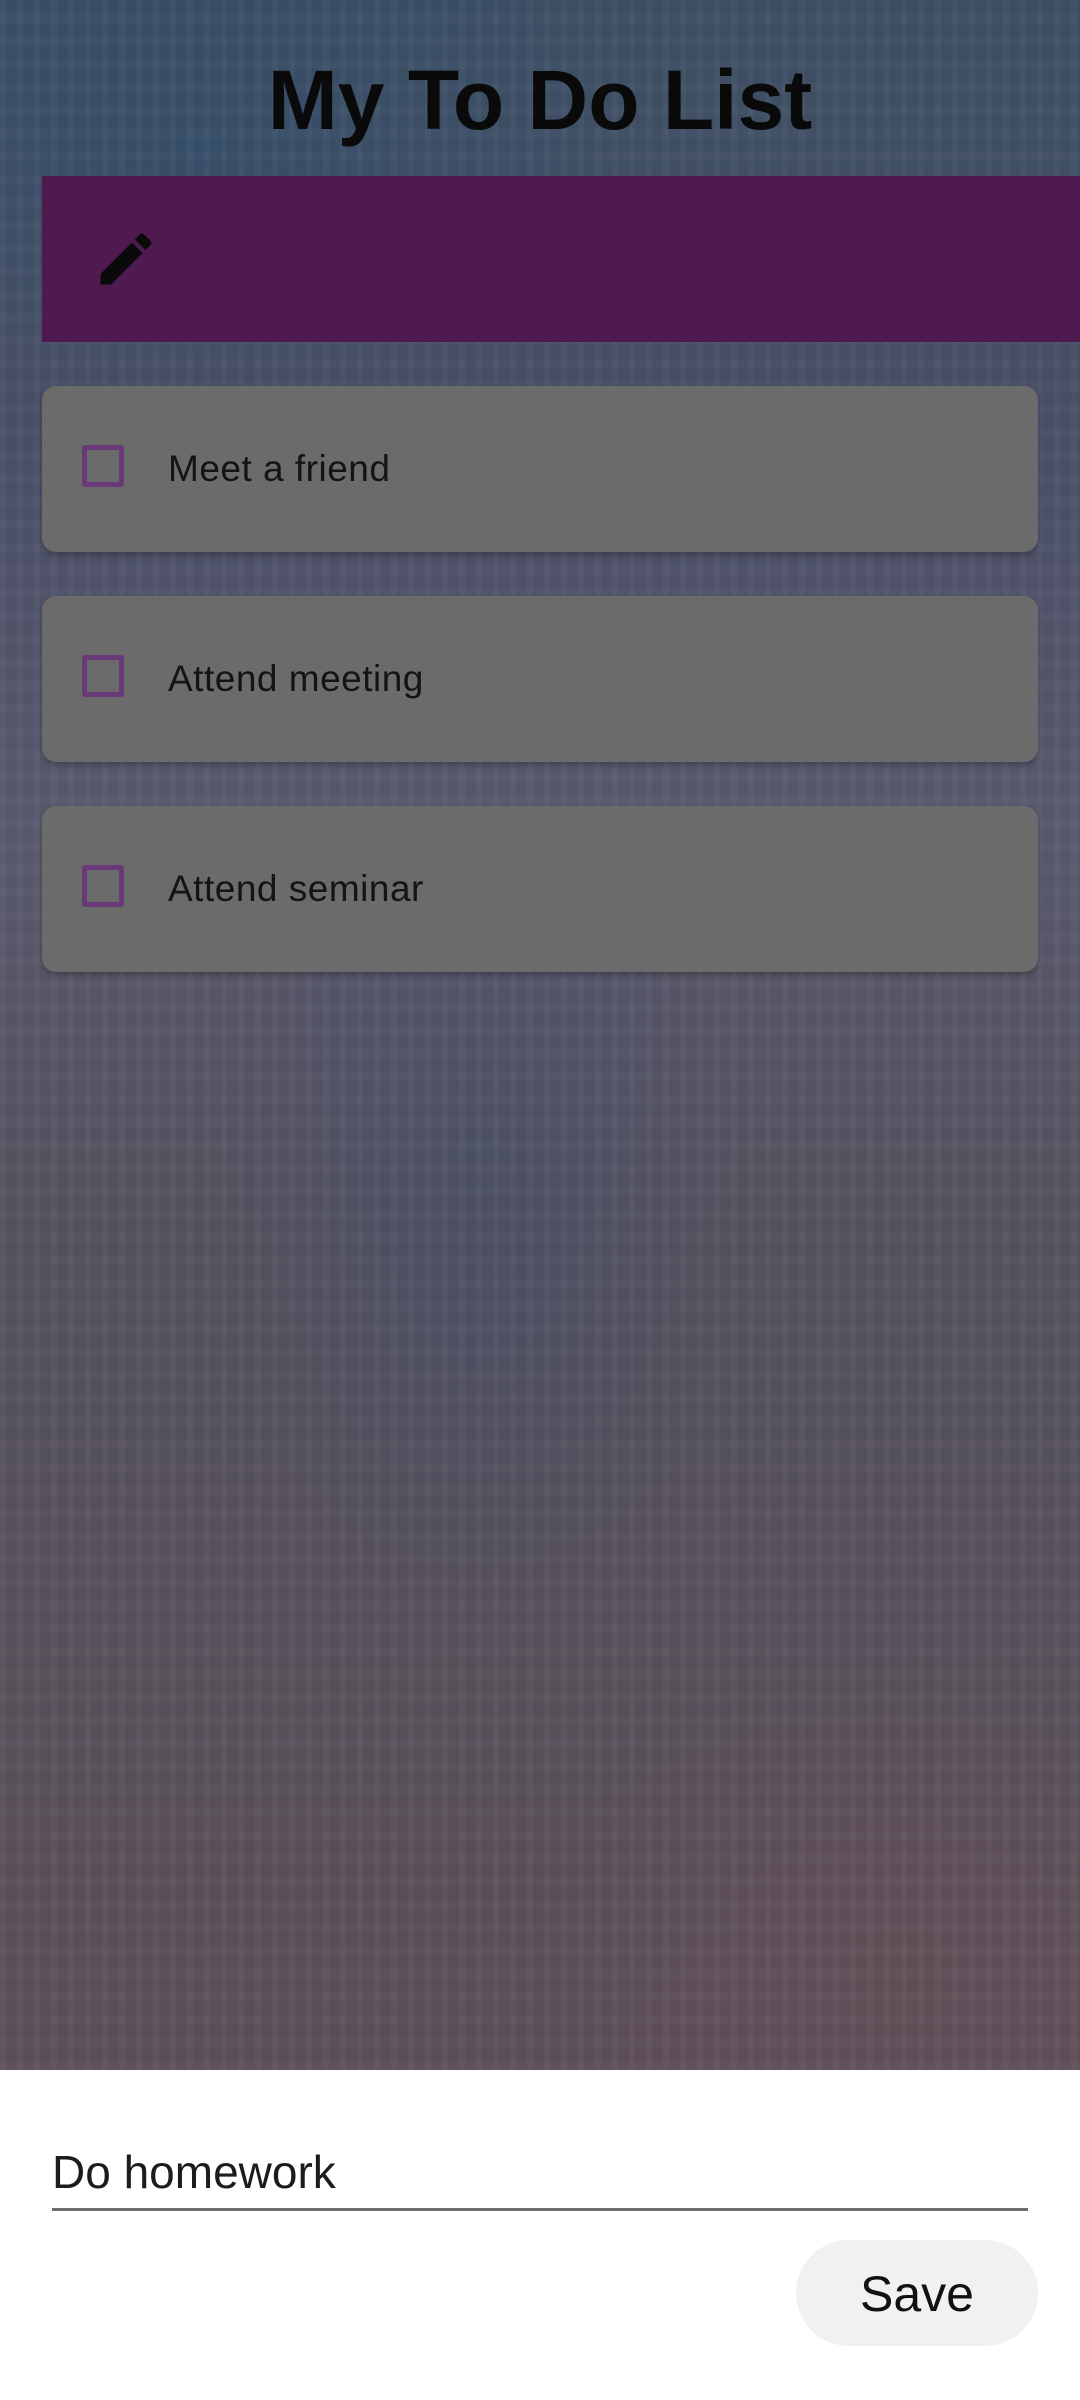 Image resolution: width=1080 pixels, height=2400 pixels. Describe the element at coordinates (540, 2173) in the screenshot. I see `task-text-field` at that location.